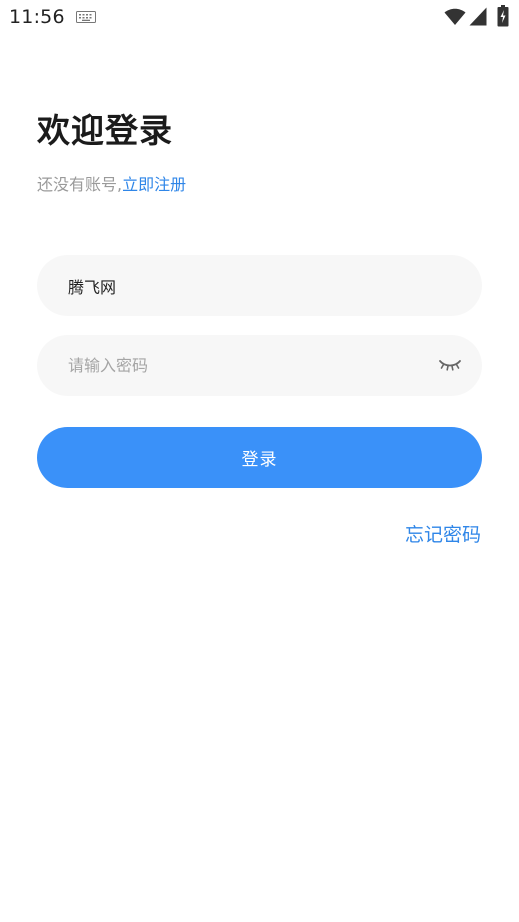 This screenshot has height=922, width=519. I want to click on page-title: 欢迎登录, so click(105, 130).